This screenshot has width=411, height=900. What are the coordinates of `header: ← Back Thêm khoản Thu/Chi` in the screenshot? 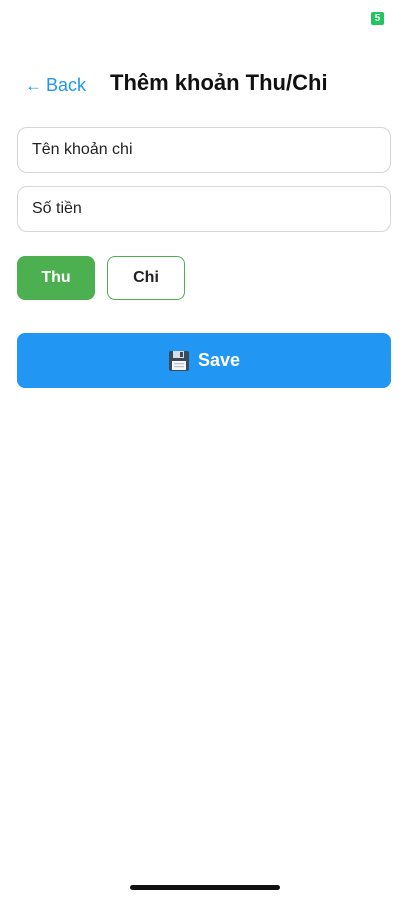 It's located at (205, 85).